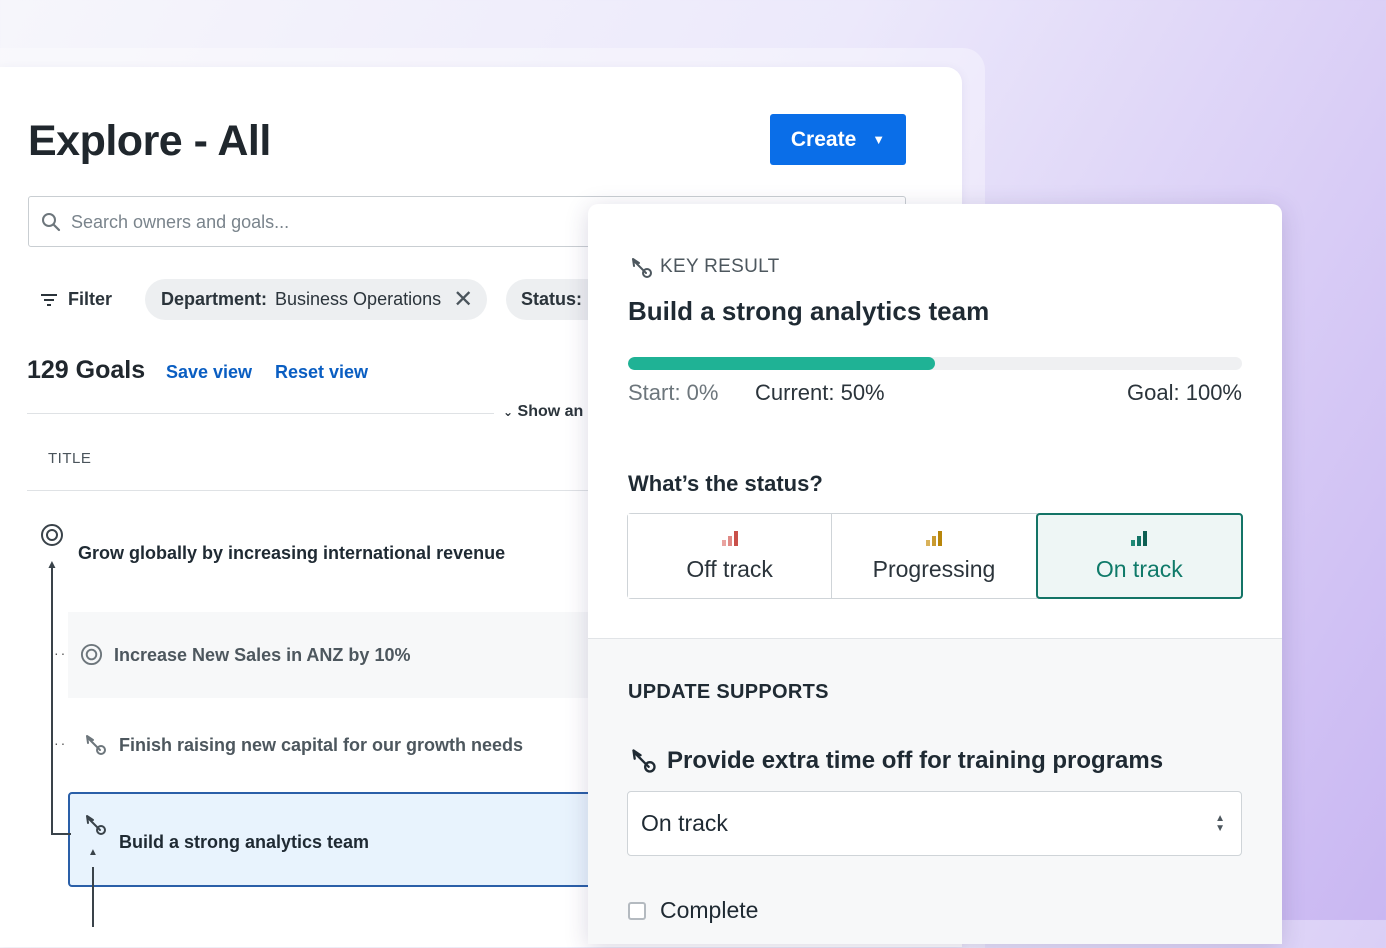 This screenshot has height=948, width=1386. I want to click on status-option-on-track: On track, so click(1139, 556).